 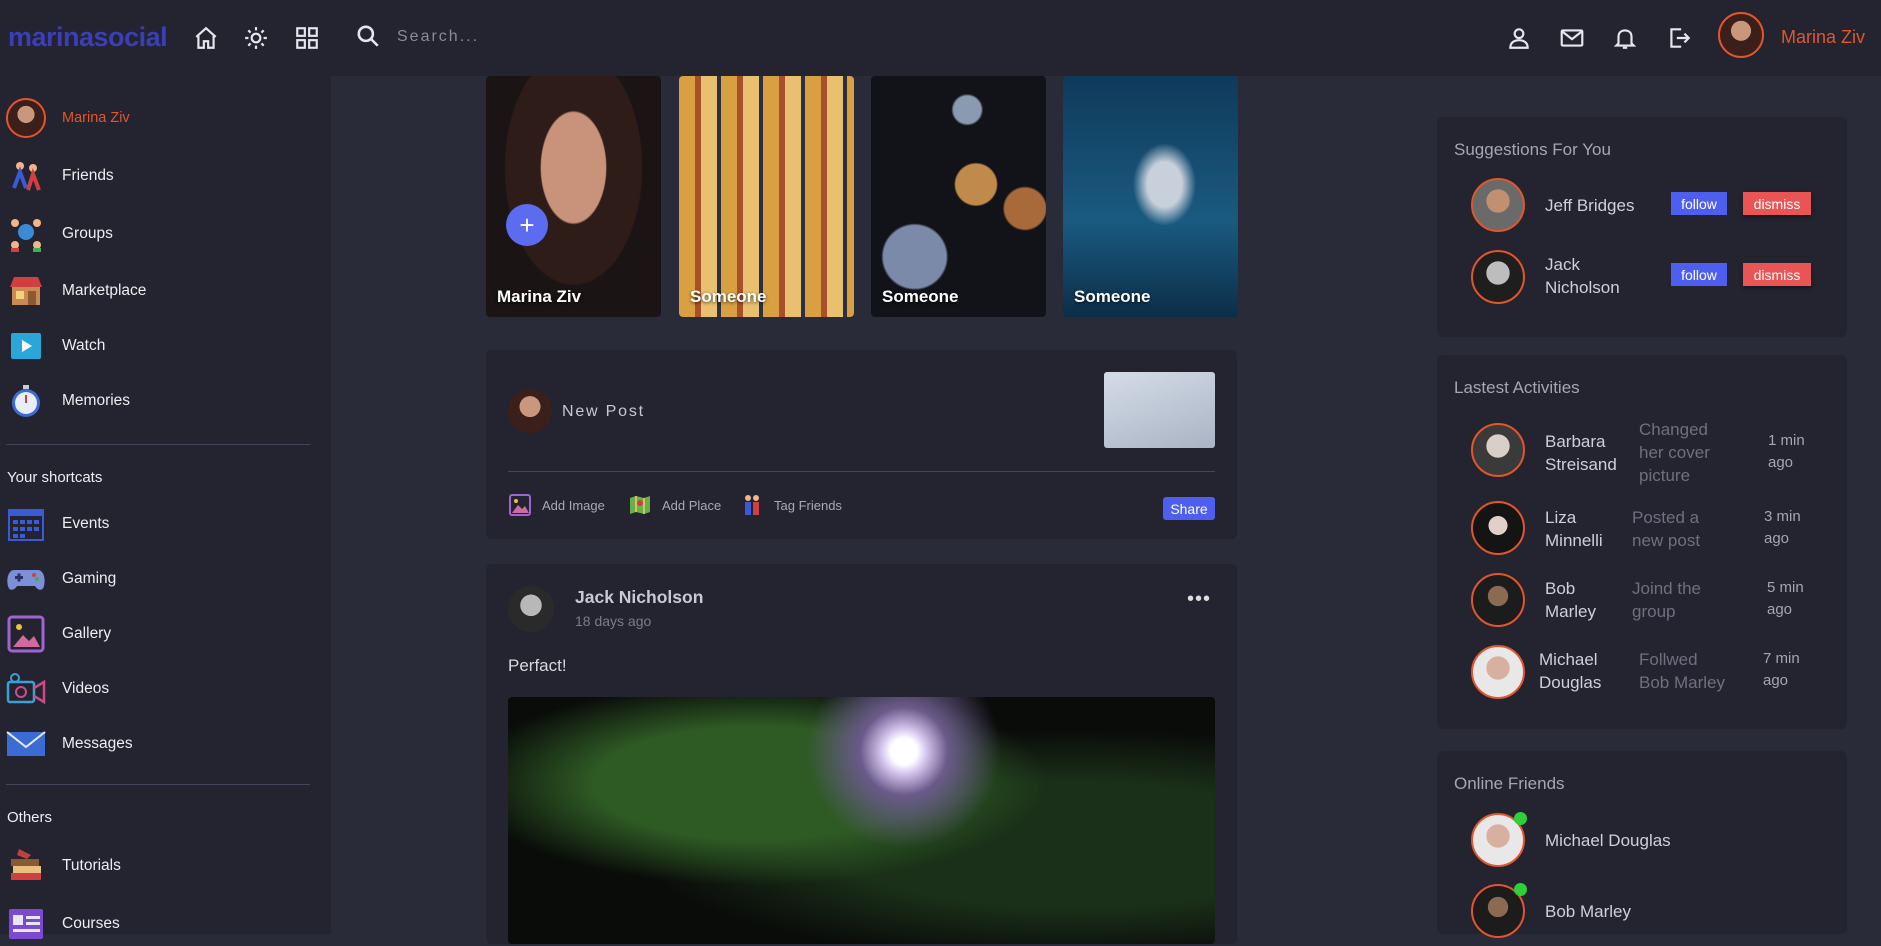 I want to click on play-icon, so click(x=26, y=346).